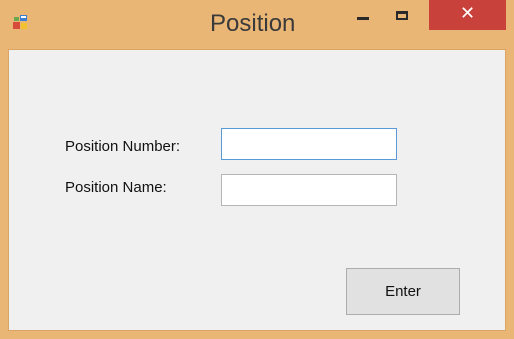 The width and height of the screenshot is (514, 339). What do you see at coordinates (403, 291) in the screenshot?
I see `enter-button: Enter` at bounding box center [403, 291].